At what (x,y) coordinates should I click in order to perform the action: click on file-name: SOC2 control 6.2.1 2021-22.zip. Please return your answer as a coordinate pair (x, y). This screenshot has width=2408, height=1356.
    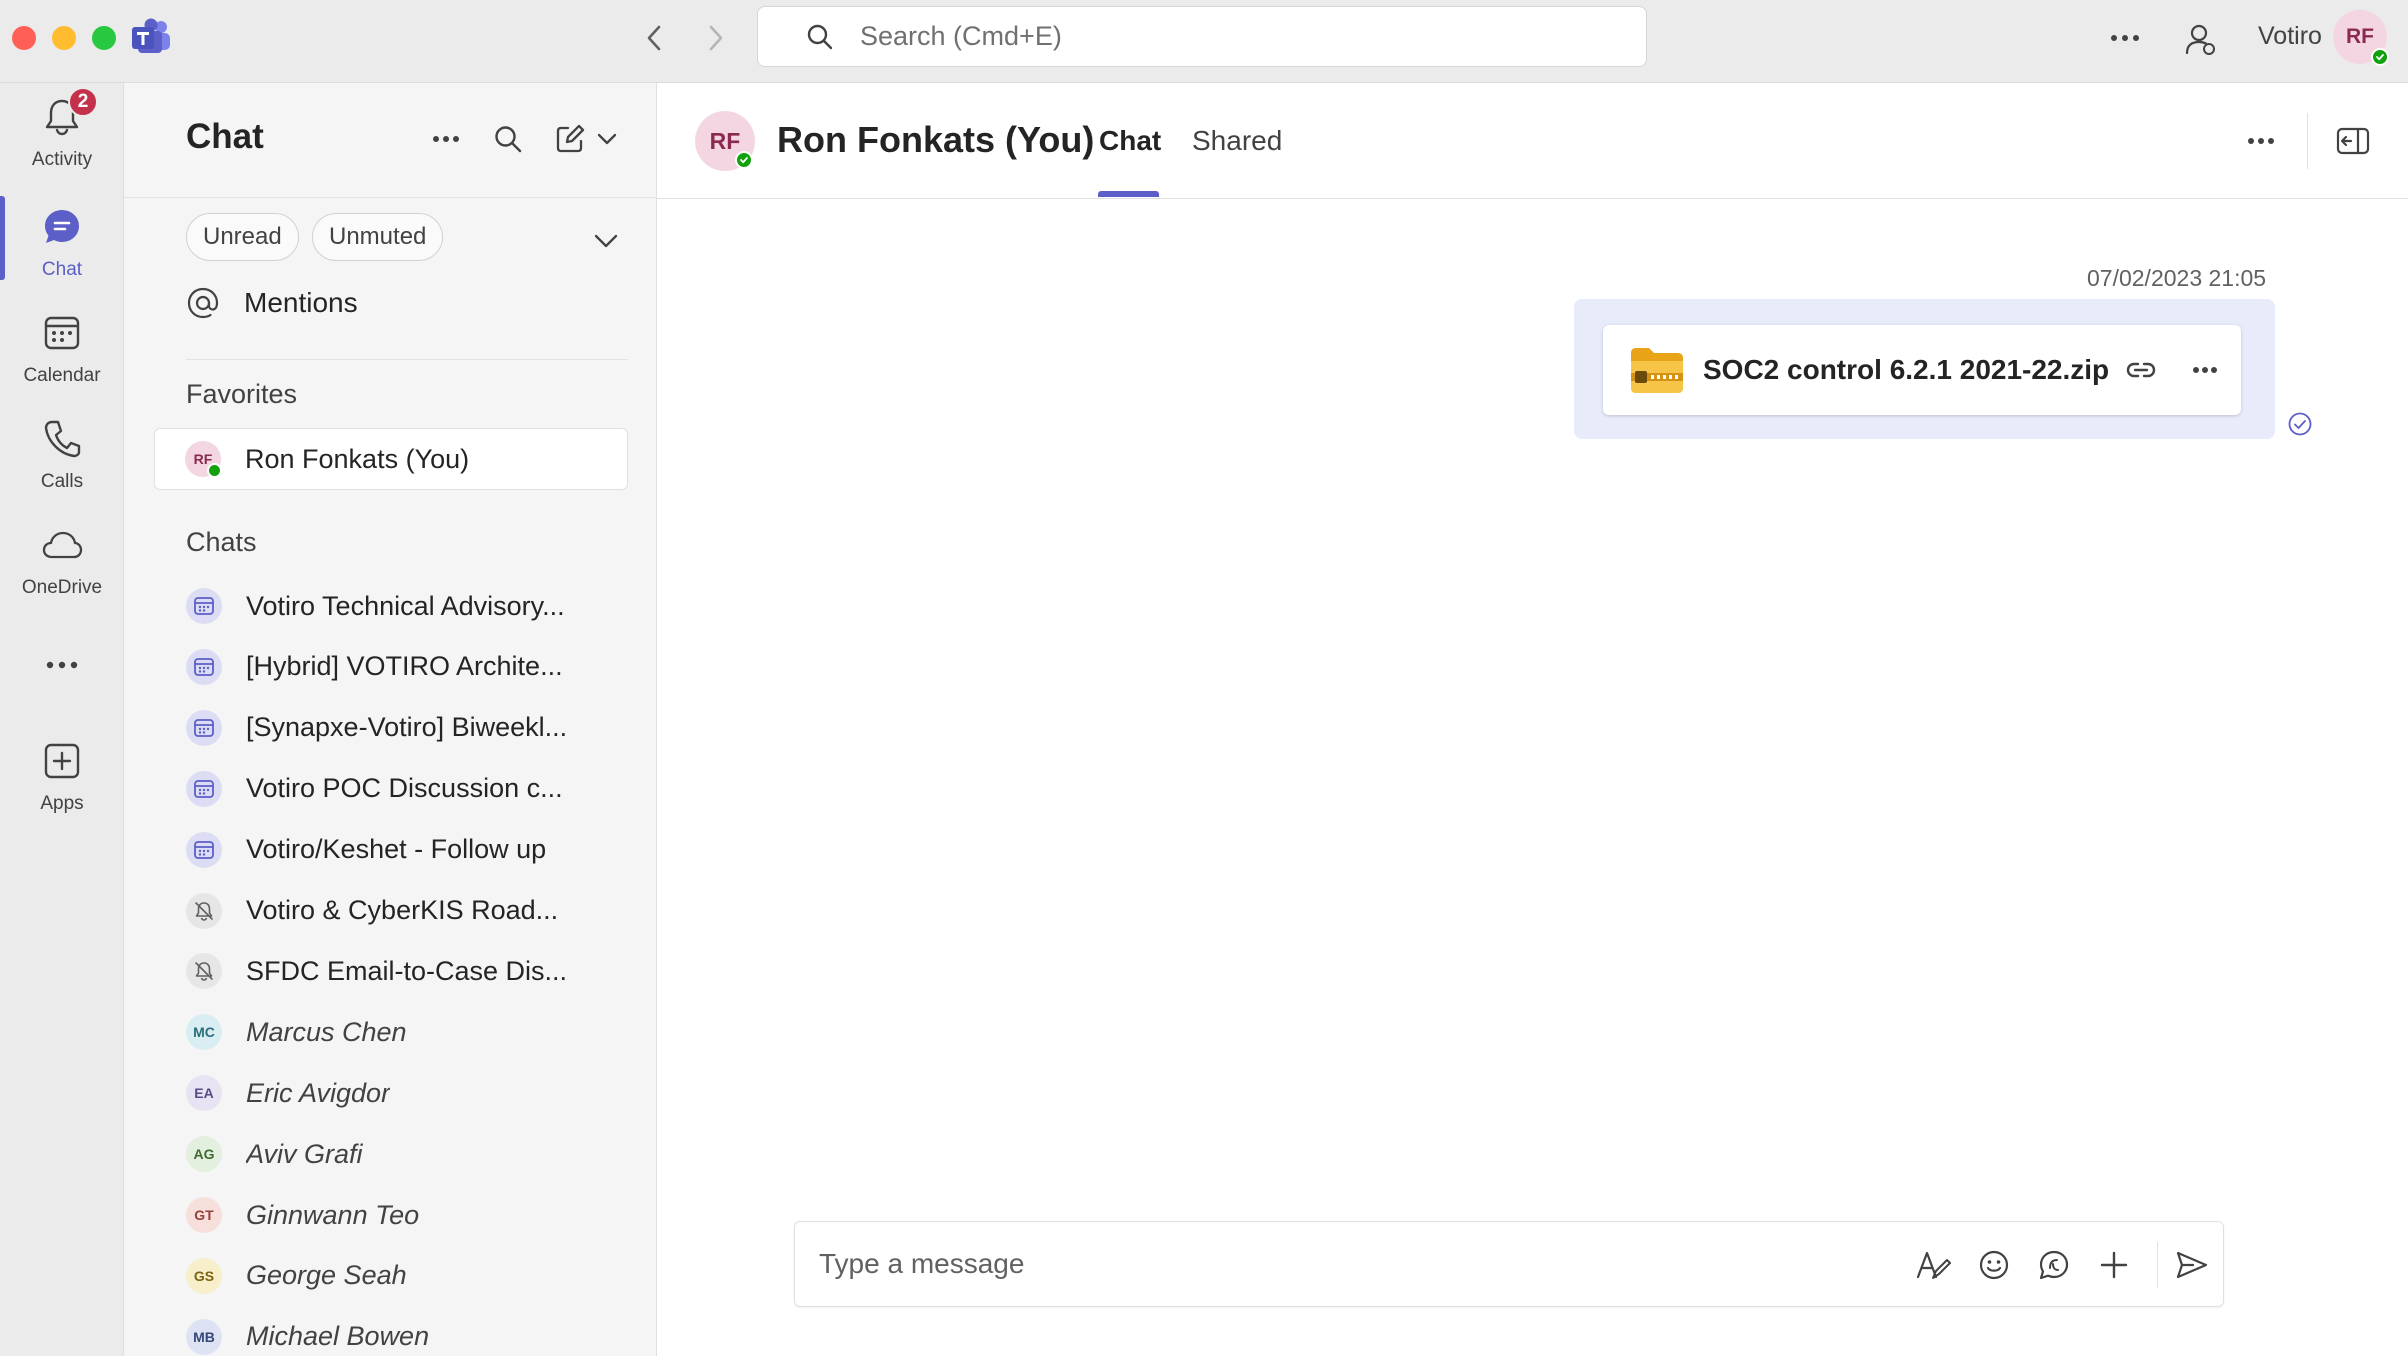
    Looking at the image, I should click on (1906, 370).